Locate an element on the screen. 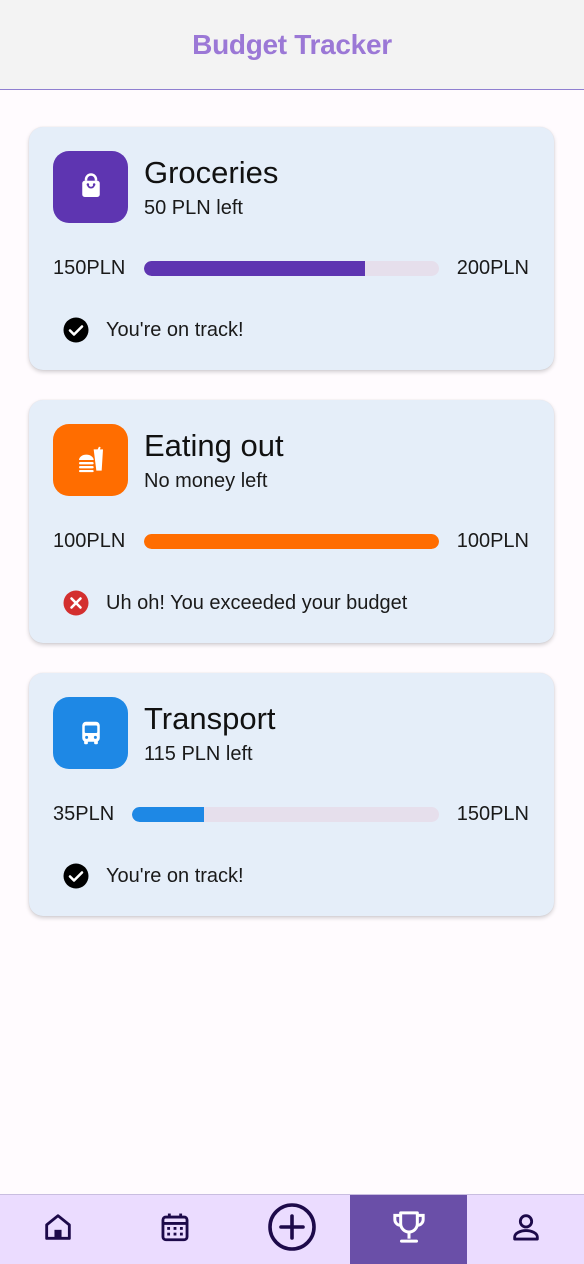 Image resolution: width=584 pixels, height=1264 pixels. spent-amount: 100PLN is located at coordinates (89, 541).